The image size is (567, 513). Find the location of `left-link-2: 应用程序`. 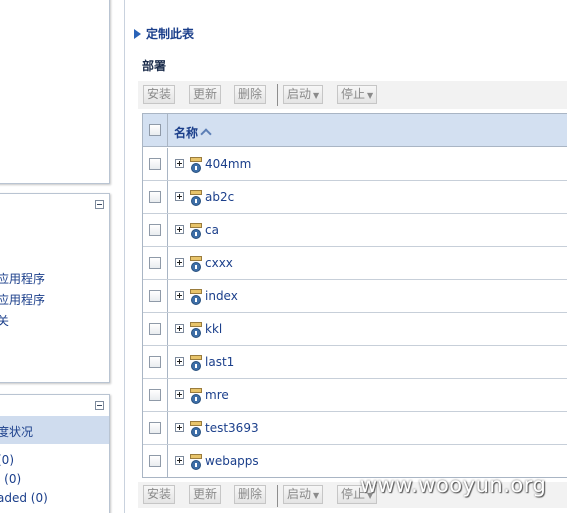

left-link-2: 应用程序 is located at coordinates (22, 299).